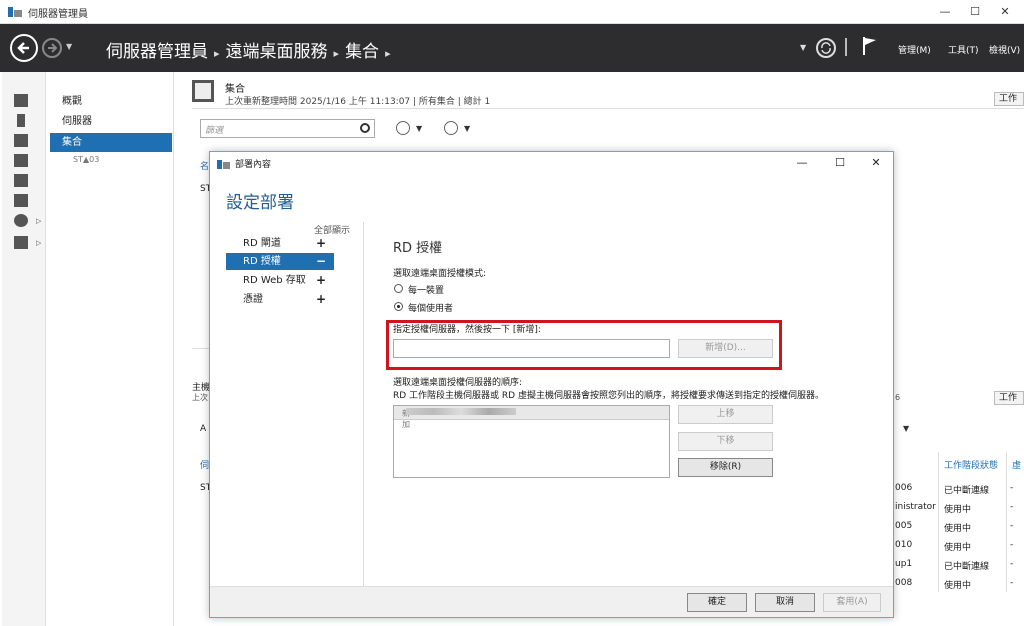 Image resolution: width=1024 pixels, height=626 pixels. I want to click on collection-name-column: 名, so click(204, 165).